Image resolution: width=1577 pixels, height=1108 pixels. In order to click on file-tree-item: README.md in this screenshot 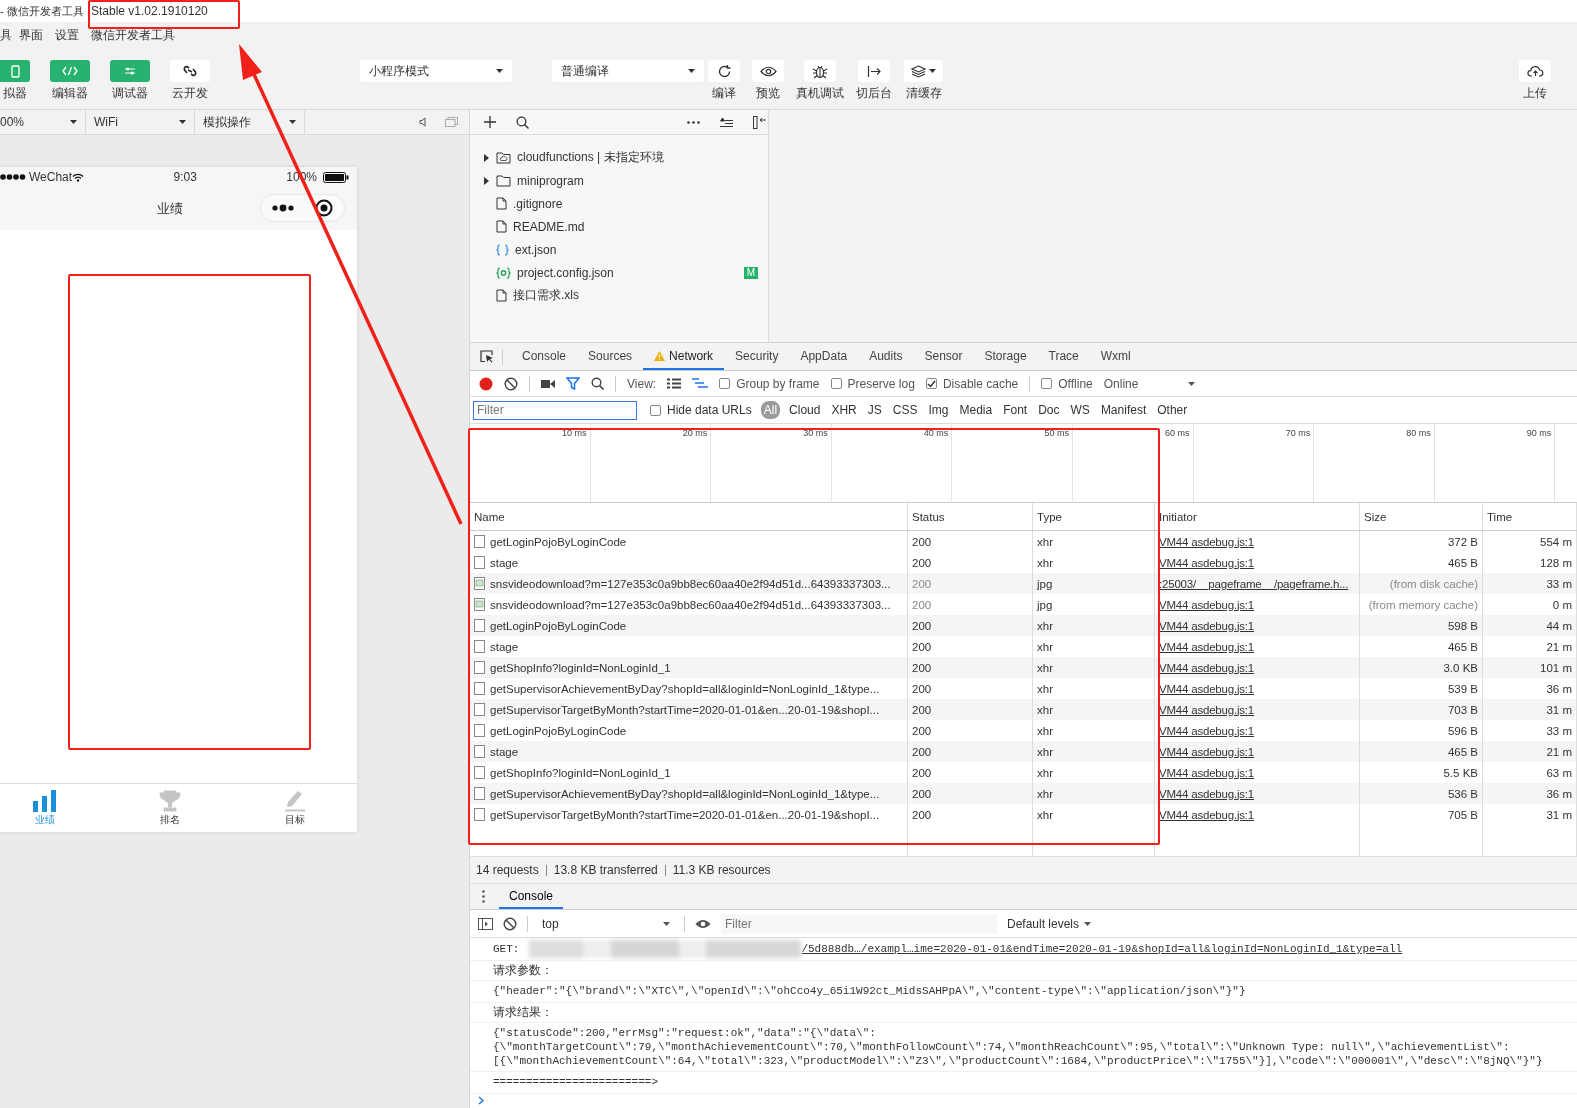, I will do `click(619, 226)`.